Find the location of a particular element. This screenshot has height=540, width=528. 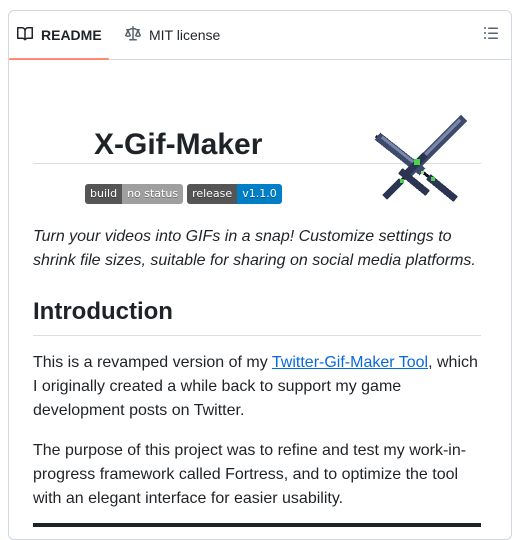

tab-readme-label: README is located at coordinates (71, 35).